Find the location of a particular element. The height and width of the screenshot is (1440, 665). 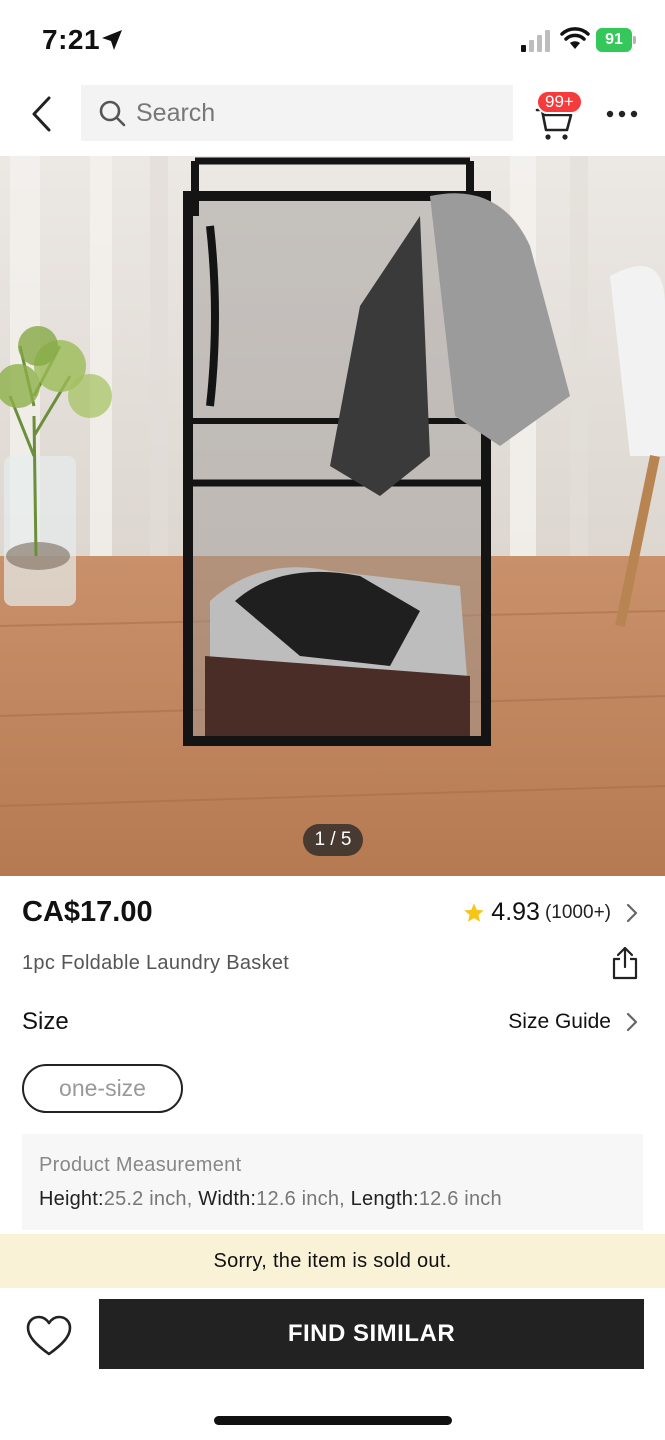

rating-count: (1000+) is located at coordinates (577, 912).